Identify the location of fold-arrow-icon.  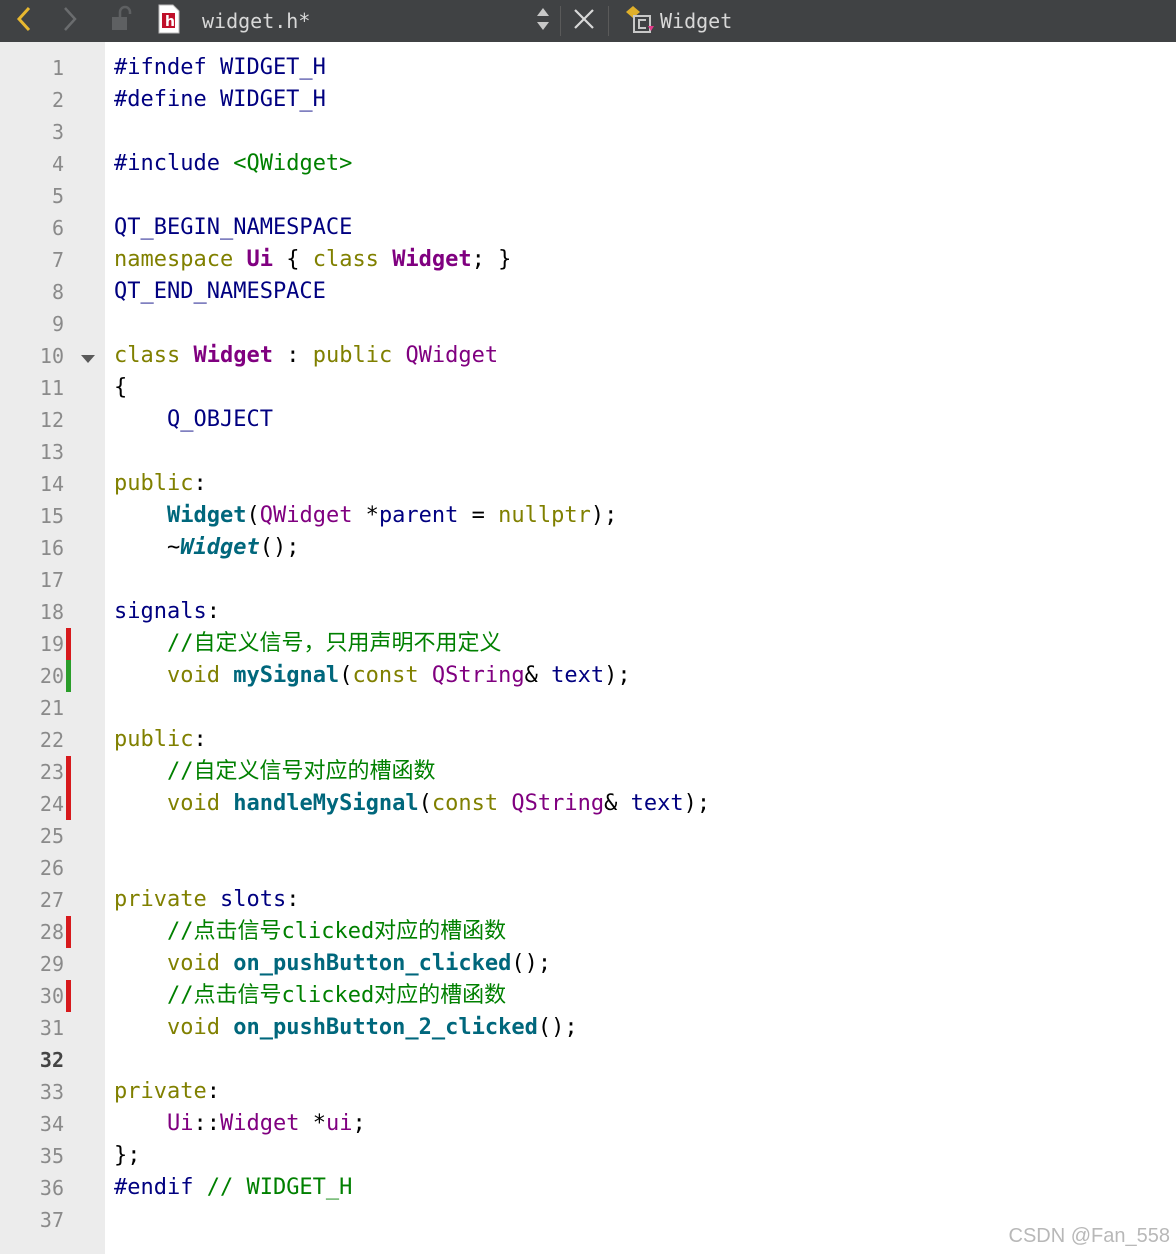
(88, 359).